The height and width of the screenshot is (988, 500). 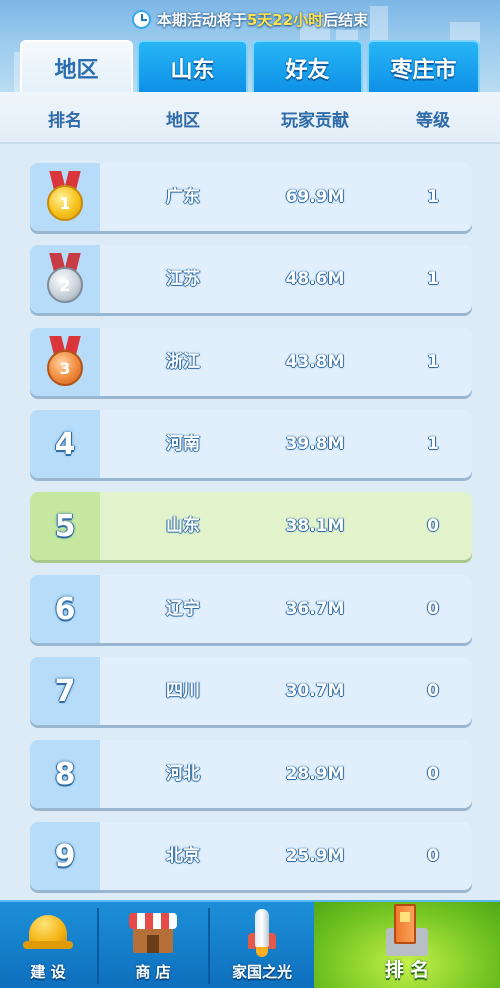 What do you see at coordinates (48, 933) in the screenshot?
I see `helmet-icon` at bounding box center [48, 933].